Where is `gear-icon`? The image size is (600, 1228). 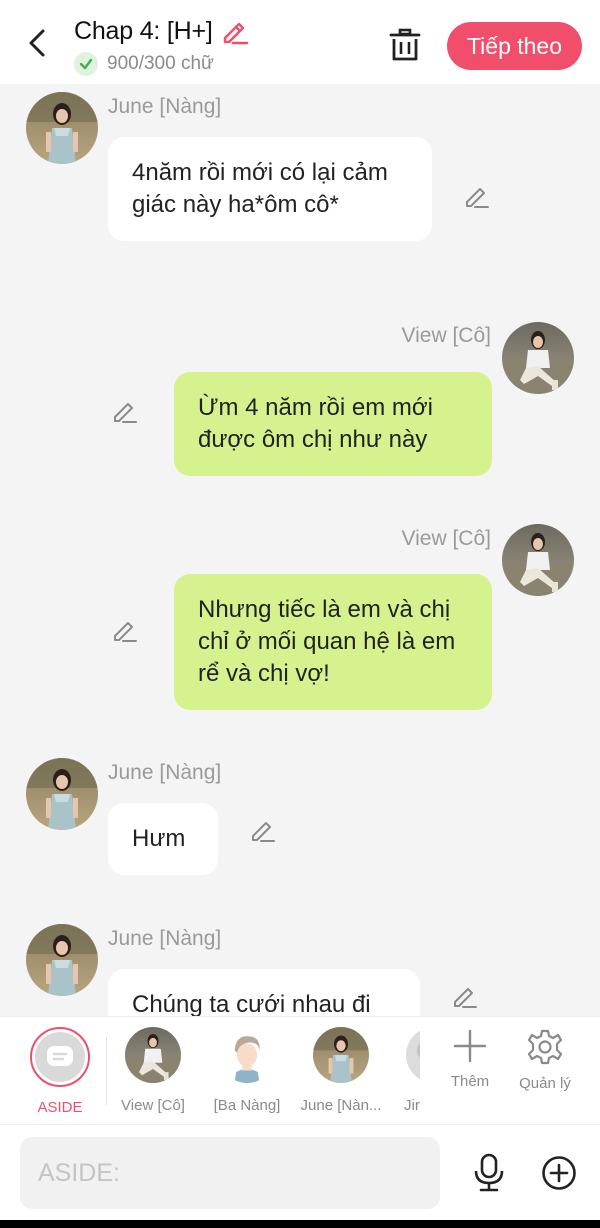 gear-icon is located at coordinates (545, 1047).